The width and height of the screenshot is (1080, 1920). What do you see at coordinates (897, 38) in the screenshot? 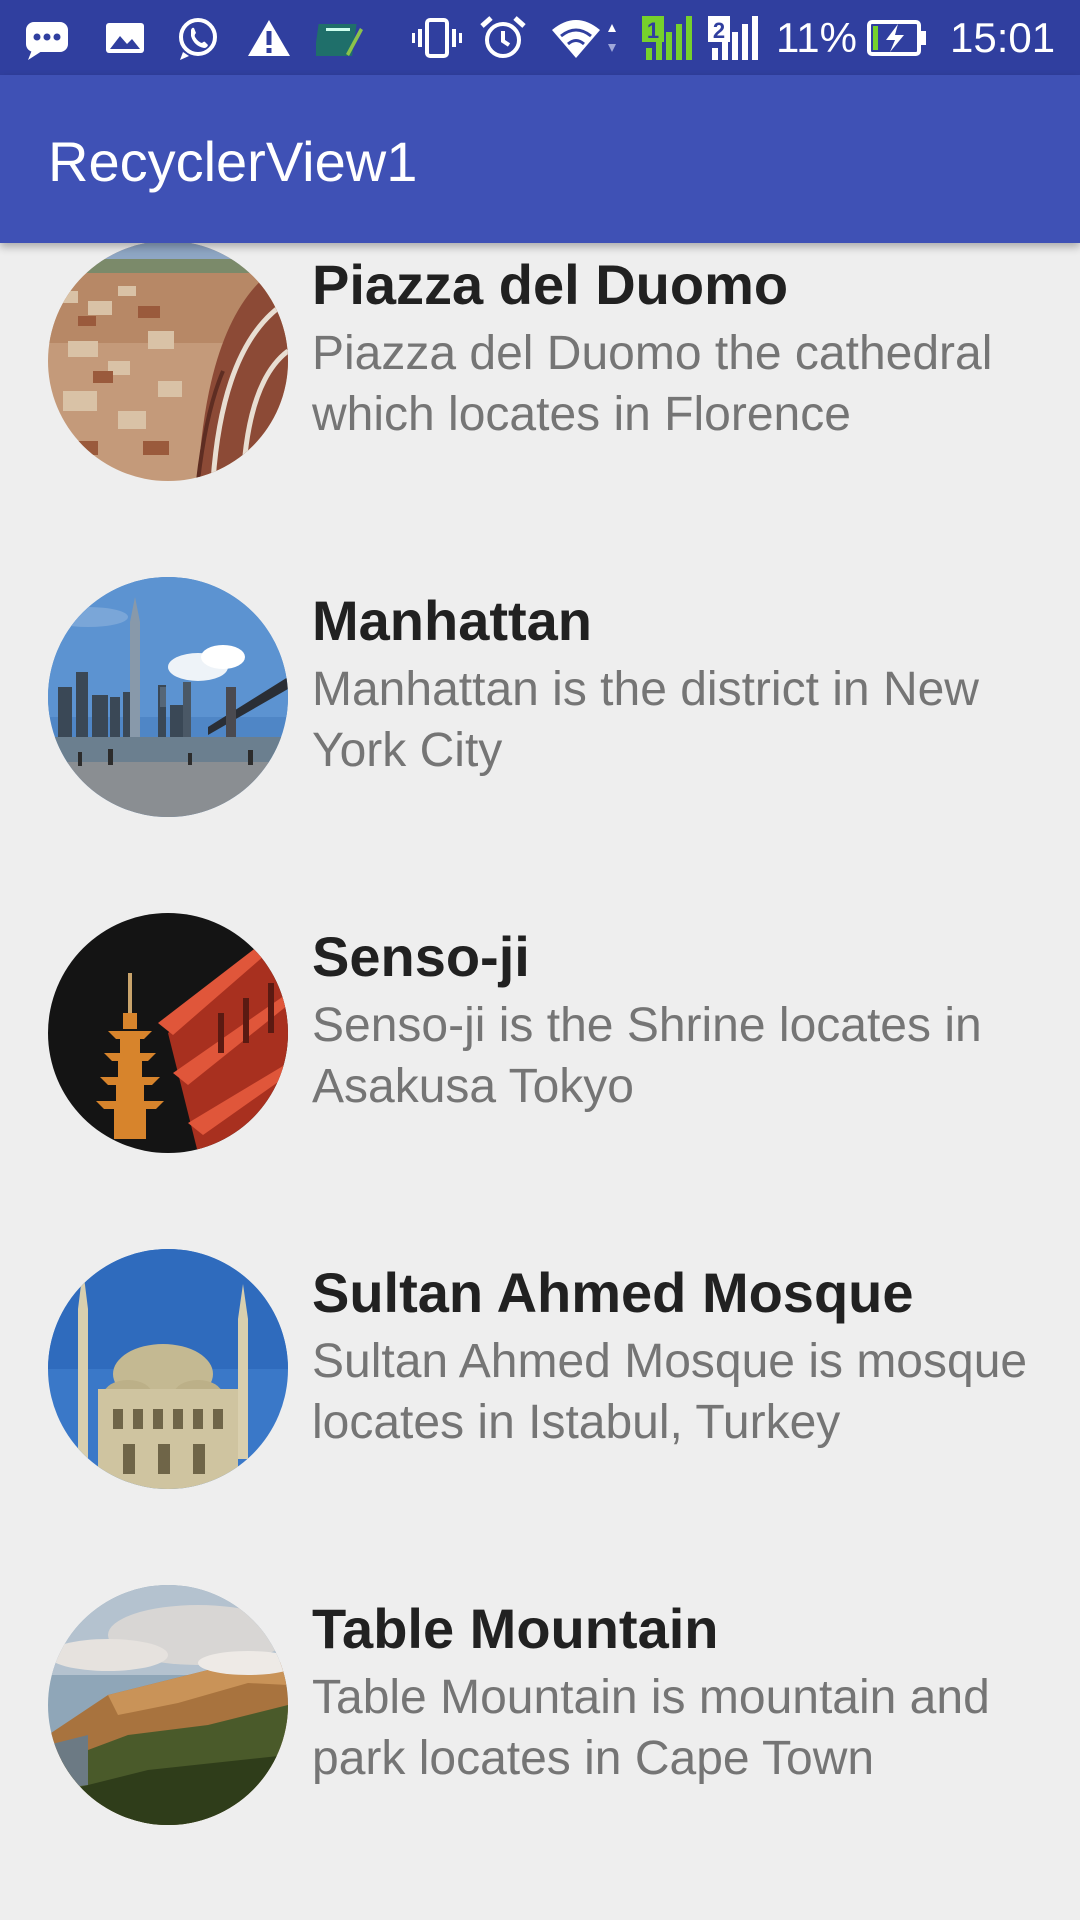
I see `battery-charging-icon` at bounding box center [897, 38].